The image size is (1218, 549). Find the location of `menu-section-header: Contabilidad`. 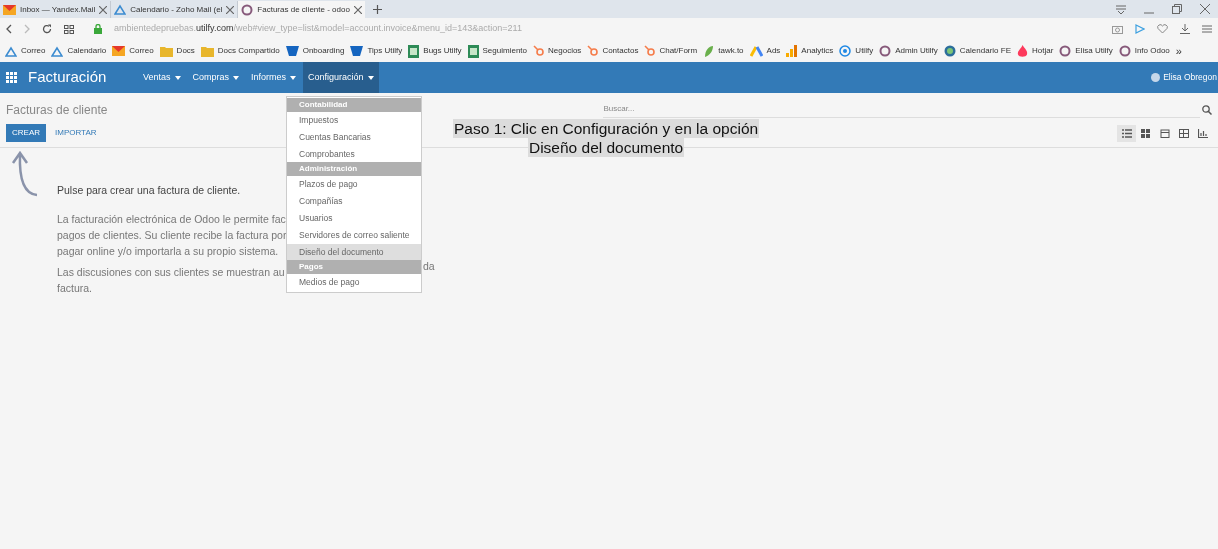

menu-section-header: Contabilidad is located at coordinates (354, 105).